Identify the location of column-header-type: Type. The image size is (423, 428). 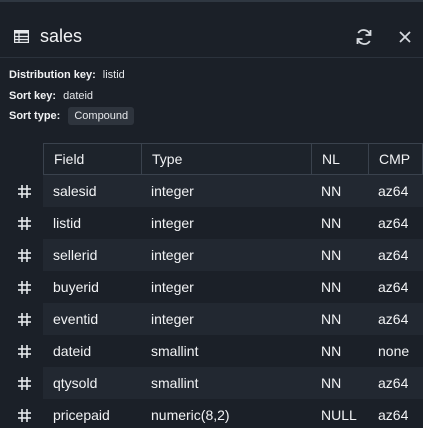
(226, 159).